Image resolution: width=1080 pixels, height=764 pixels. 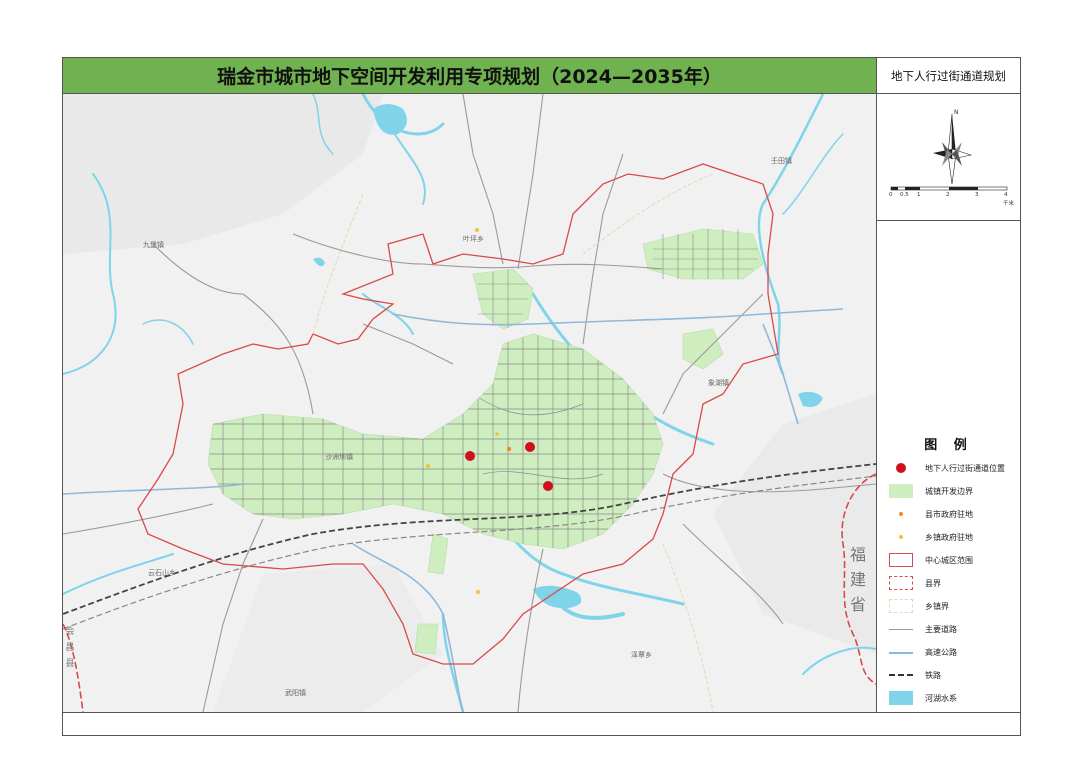 I want to click on province-label: 福建省, so click(x=857, y=579).